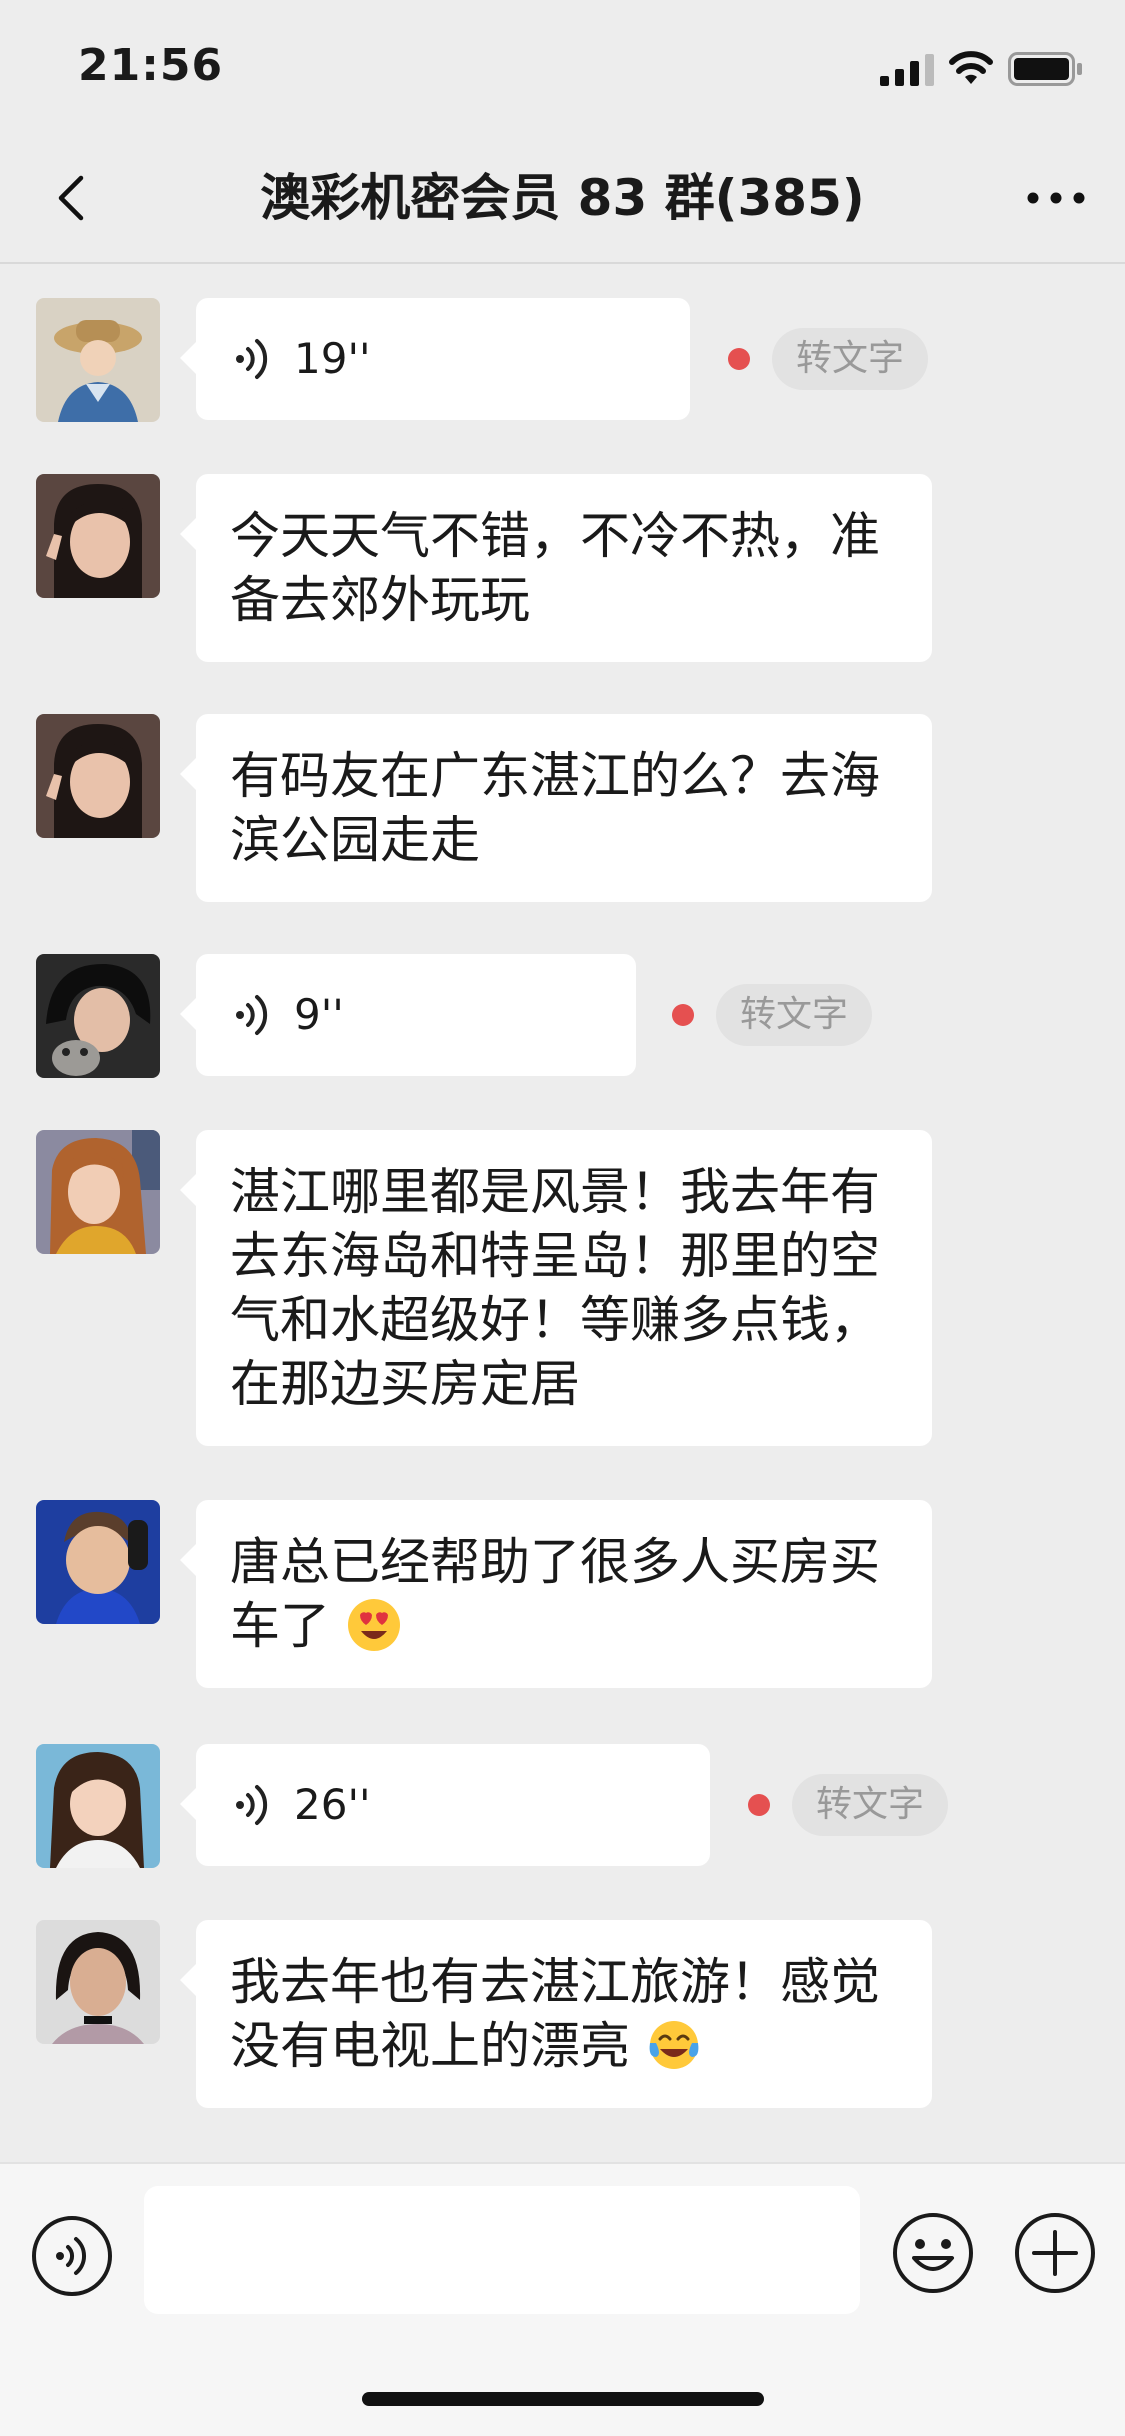 Image resolution: width=1125 pixels, height=2436 pixels. Describe the element at coordinates (408, 1015) in the screenshot. I see `voice-message-bubble: 9''` at that location.